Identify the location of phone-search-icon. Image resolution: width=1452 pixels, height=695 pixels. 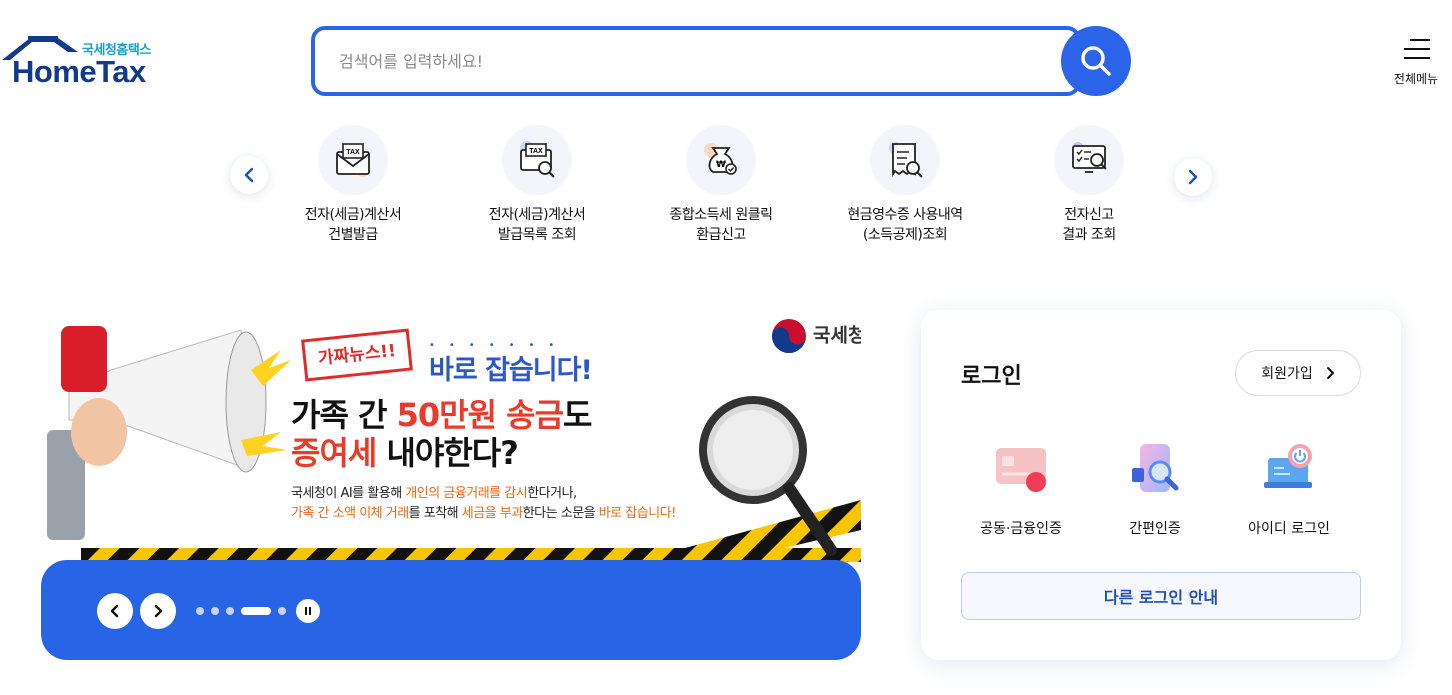
(1155, 470).